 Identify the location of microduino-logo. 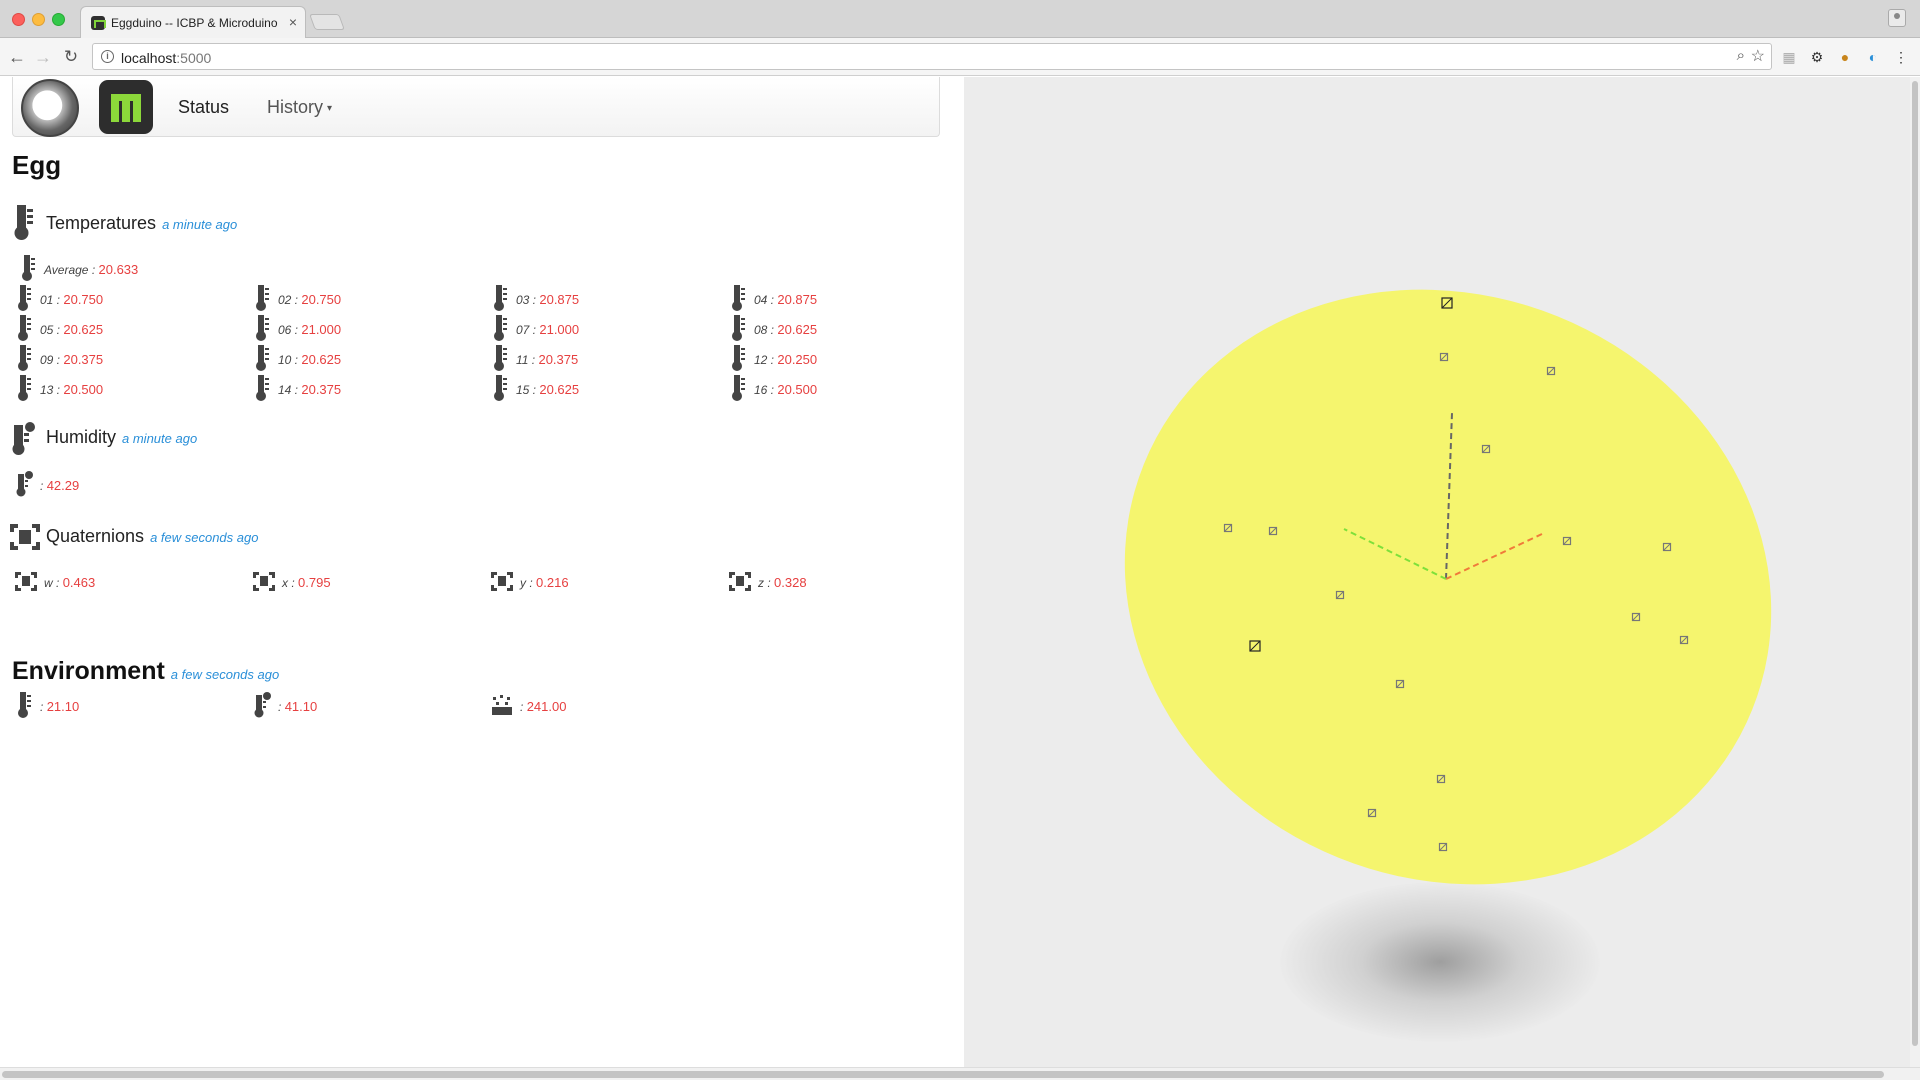
(126, 107).